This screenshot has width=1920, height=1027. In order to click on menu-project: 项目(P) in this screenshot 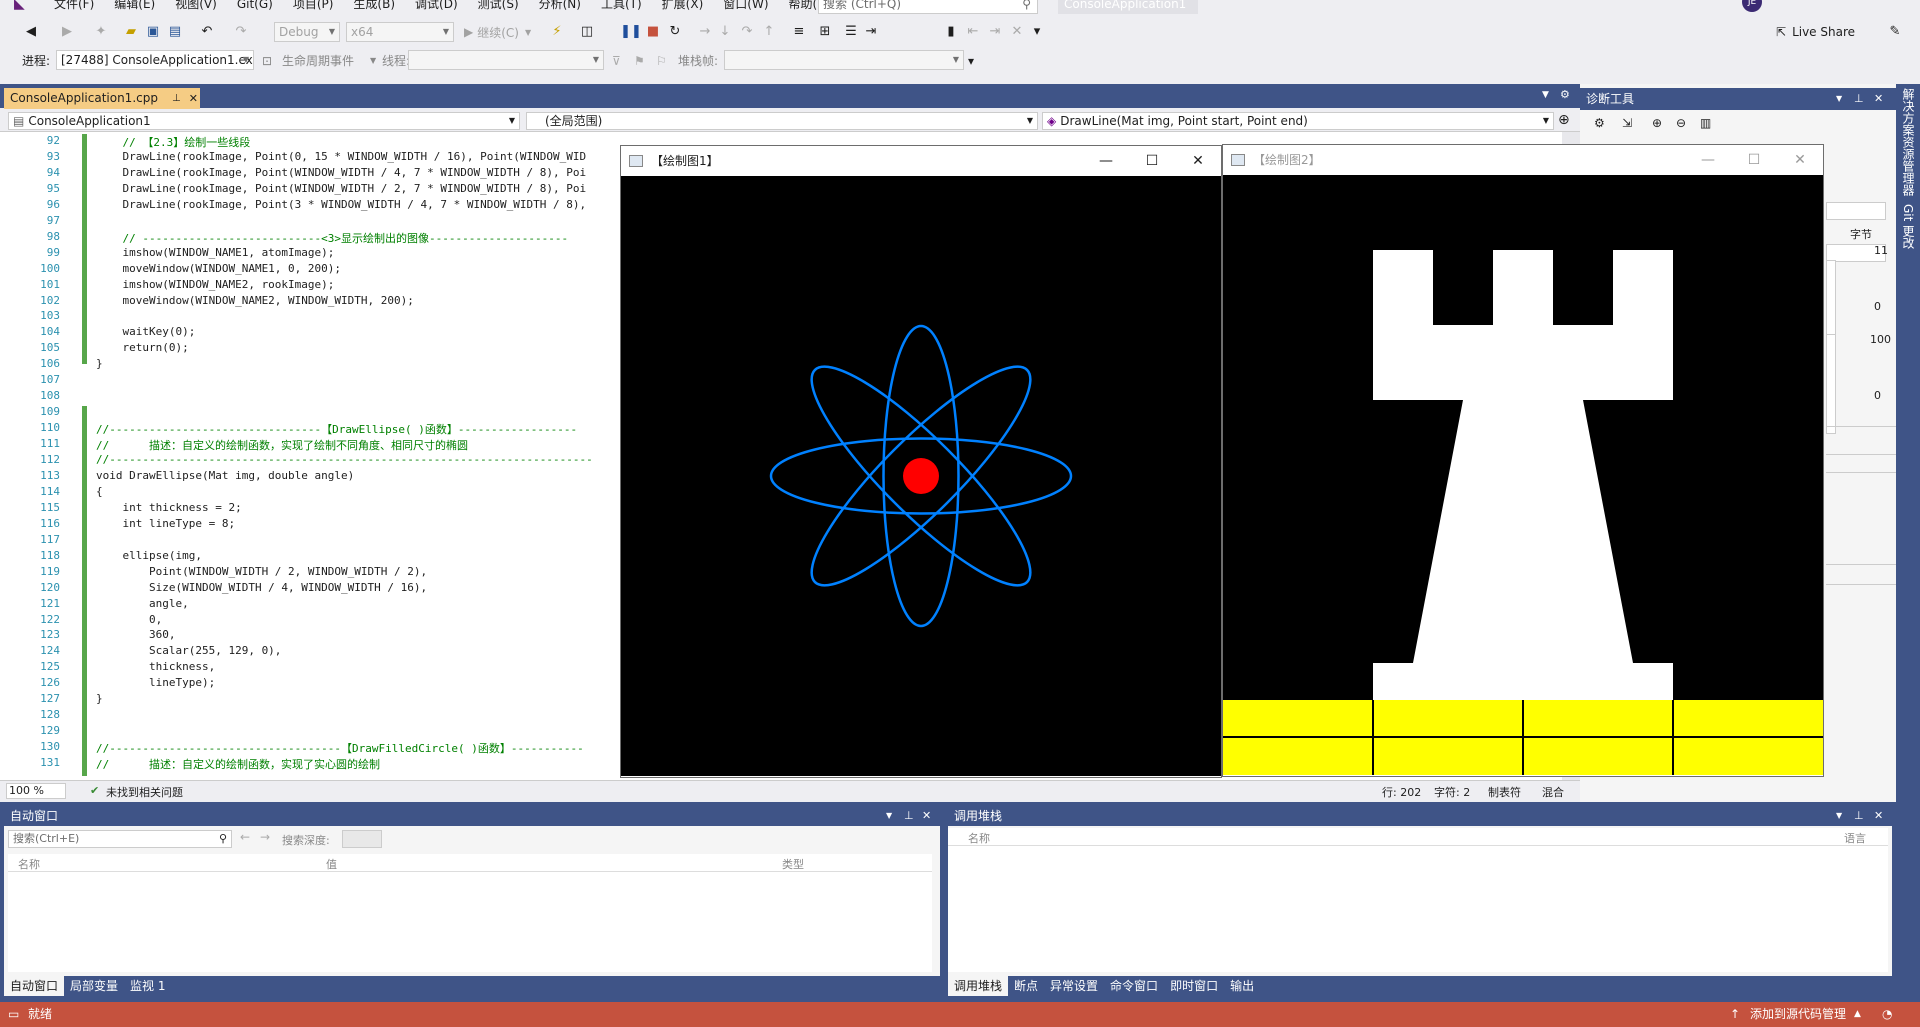, I will do `click(313, 5)`.